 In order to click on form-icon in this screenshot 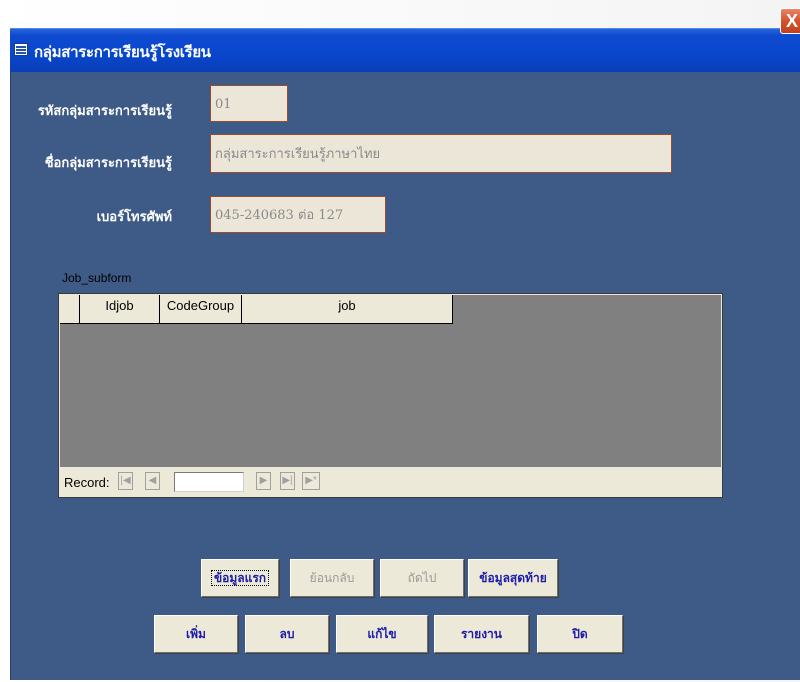, I will do `click(21, 49)`.